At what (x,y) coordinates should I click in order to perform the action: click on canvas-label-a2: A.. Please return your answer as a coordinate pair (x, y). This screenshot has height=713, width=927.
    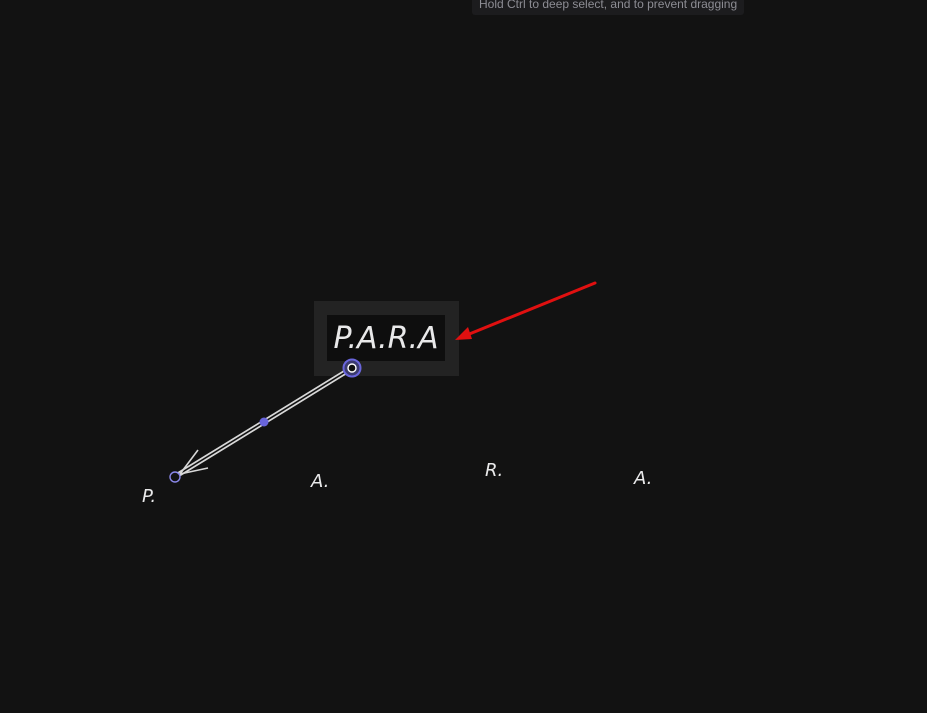
    Looking at the image, I should click on (642, 478).